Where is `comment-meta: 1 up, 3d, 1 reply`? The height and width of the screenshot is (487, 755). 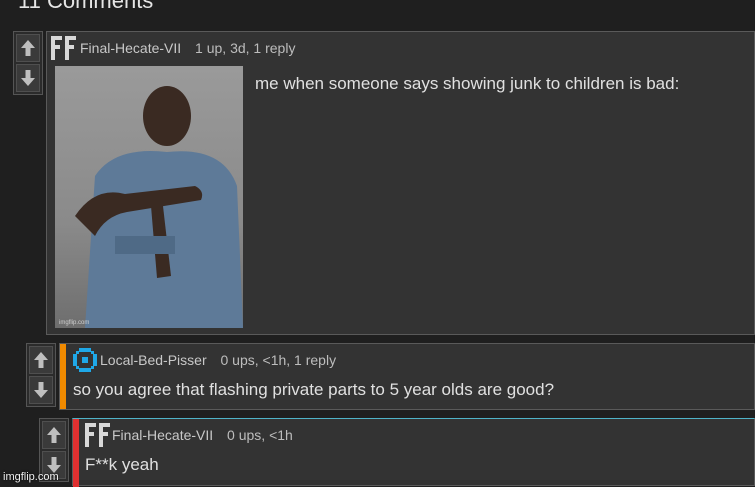
comment-meta: 1 up, 3d, 1 reply is located at coordinates (245, 48).